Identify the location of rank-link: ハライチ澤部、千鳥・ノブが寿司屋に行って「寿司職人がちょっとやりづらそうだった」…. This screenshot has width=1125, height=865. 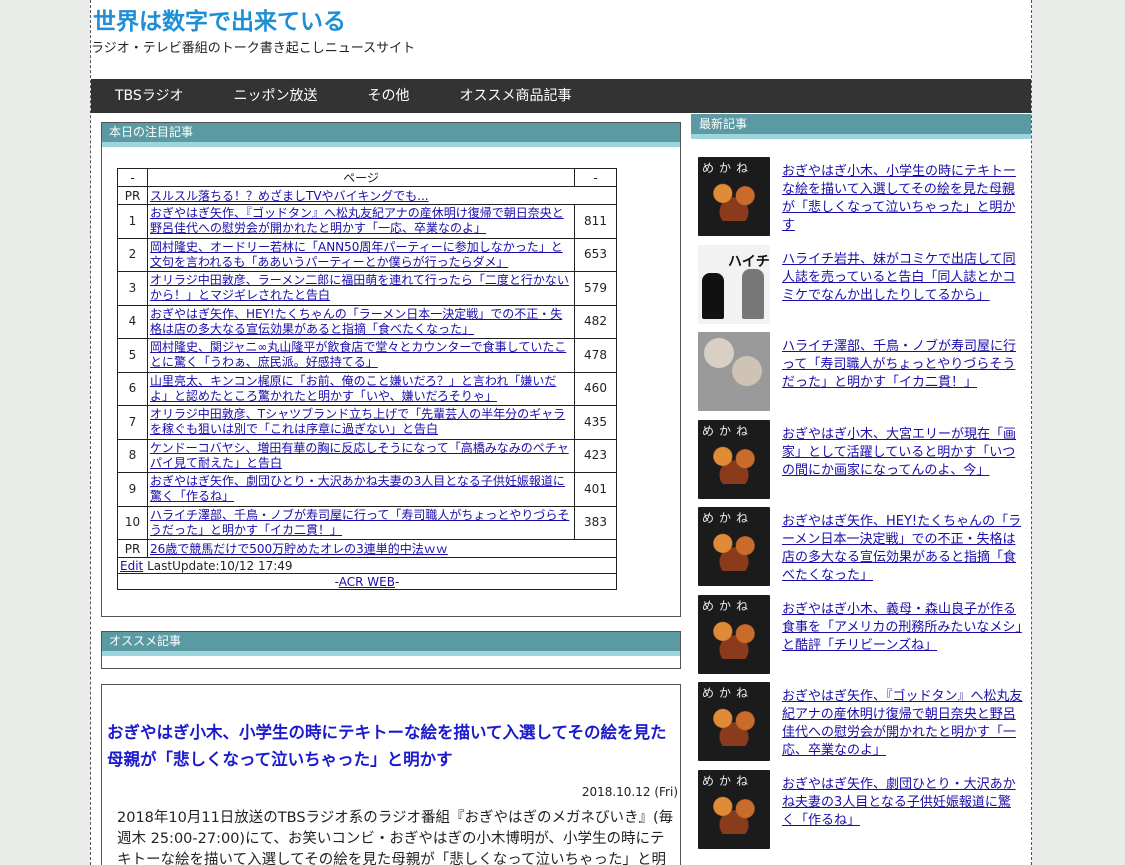
(359, 522).